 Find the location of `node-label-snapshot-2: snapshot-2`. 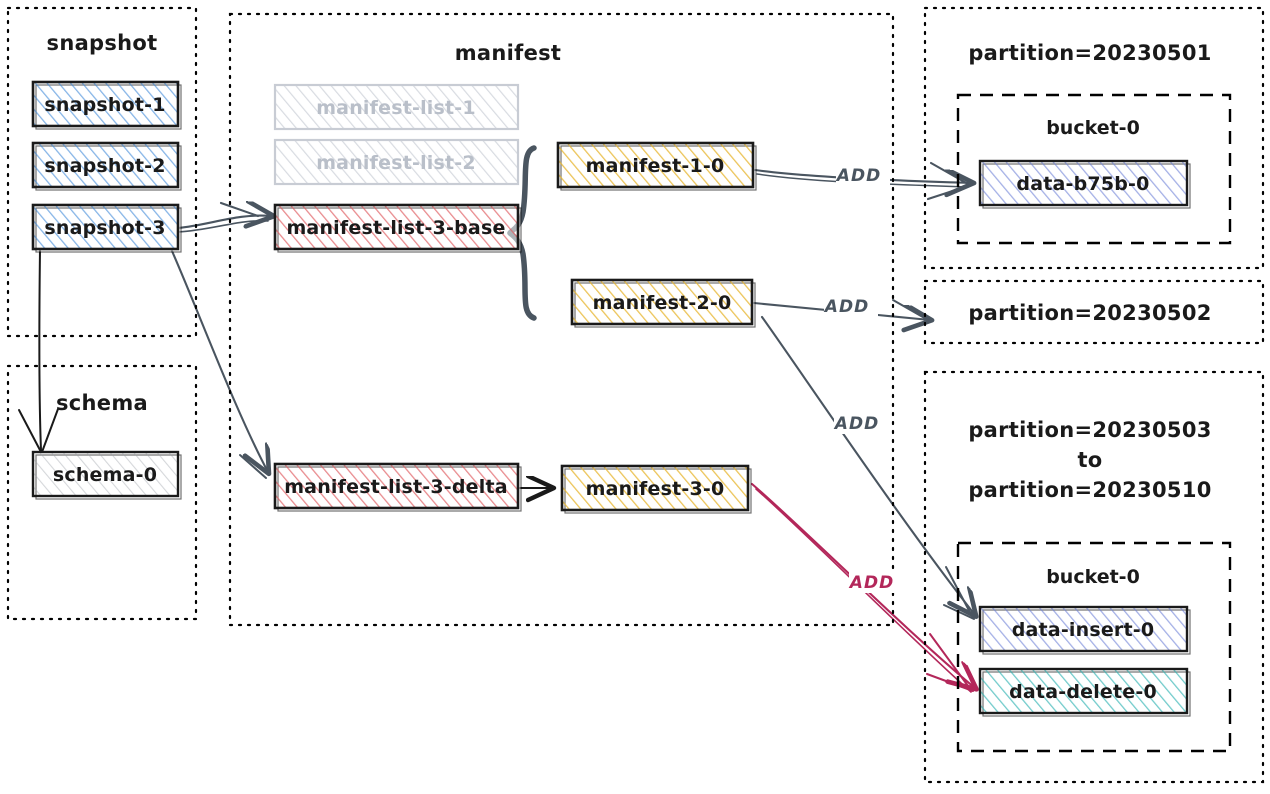

node-label-snapshot-2: snapshot-2 is located at coordinates (104, 166).